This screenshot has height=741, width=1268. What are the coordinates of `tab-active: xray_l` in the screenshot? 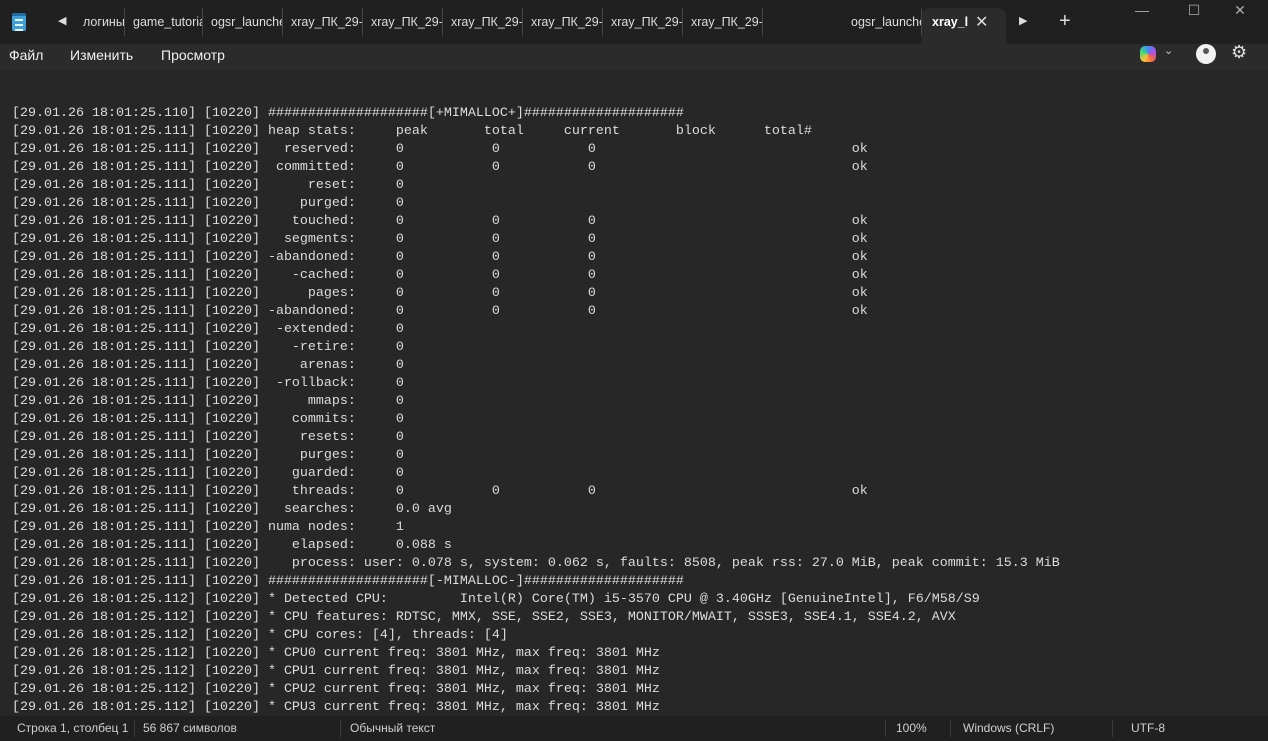 It's located at (964, 26).